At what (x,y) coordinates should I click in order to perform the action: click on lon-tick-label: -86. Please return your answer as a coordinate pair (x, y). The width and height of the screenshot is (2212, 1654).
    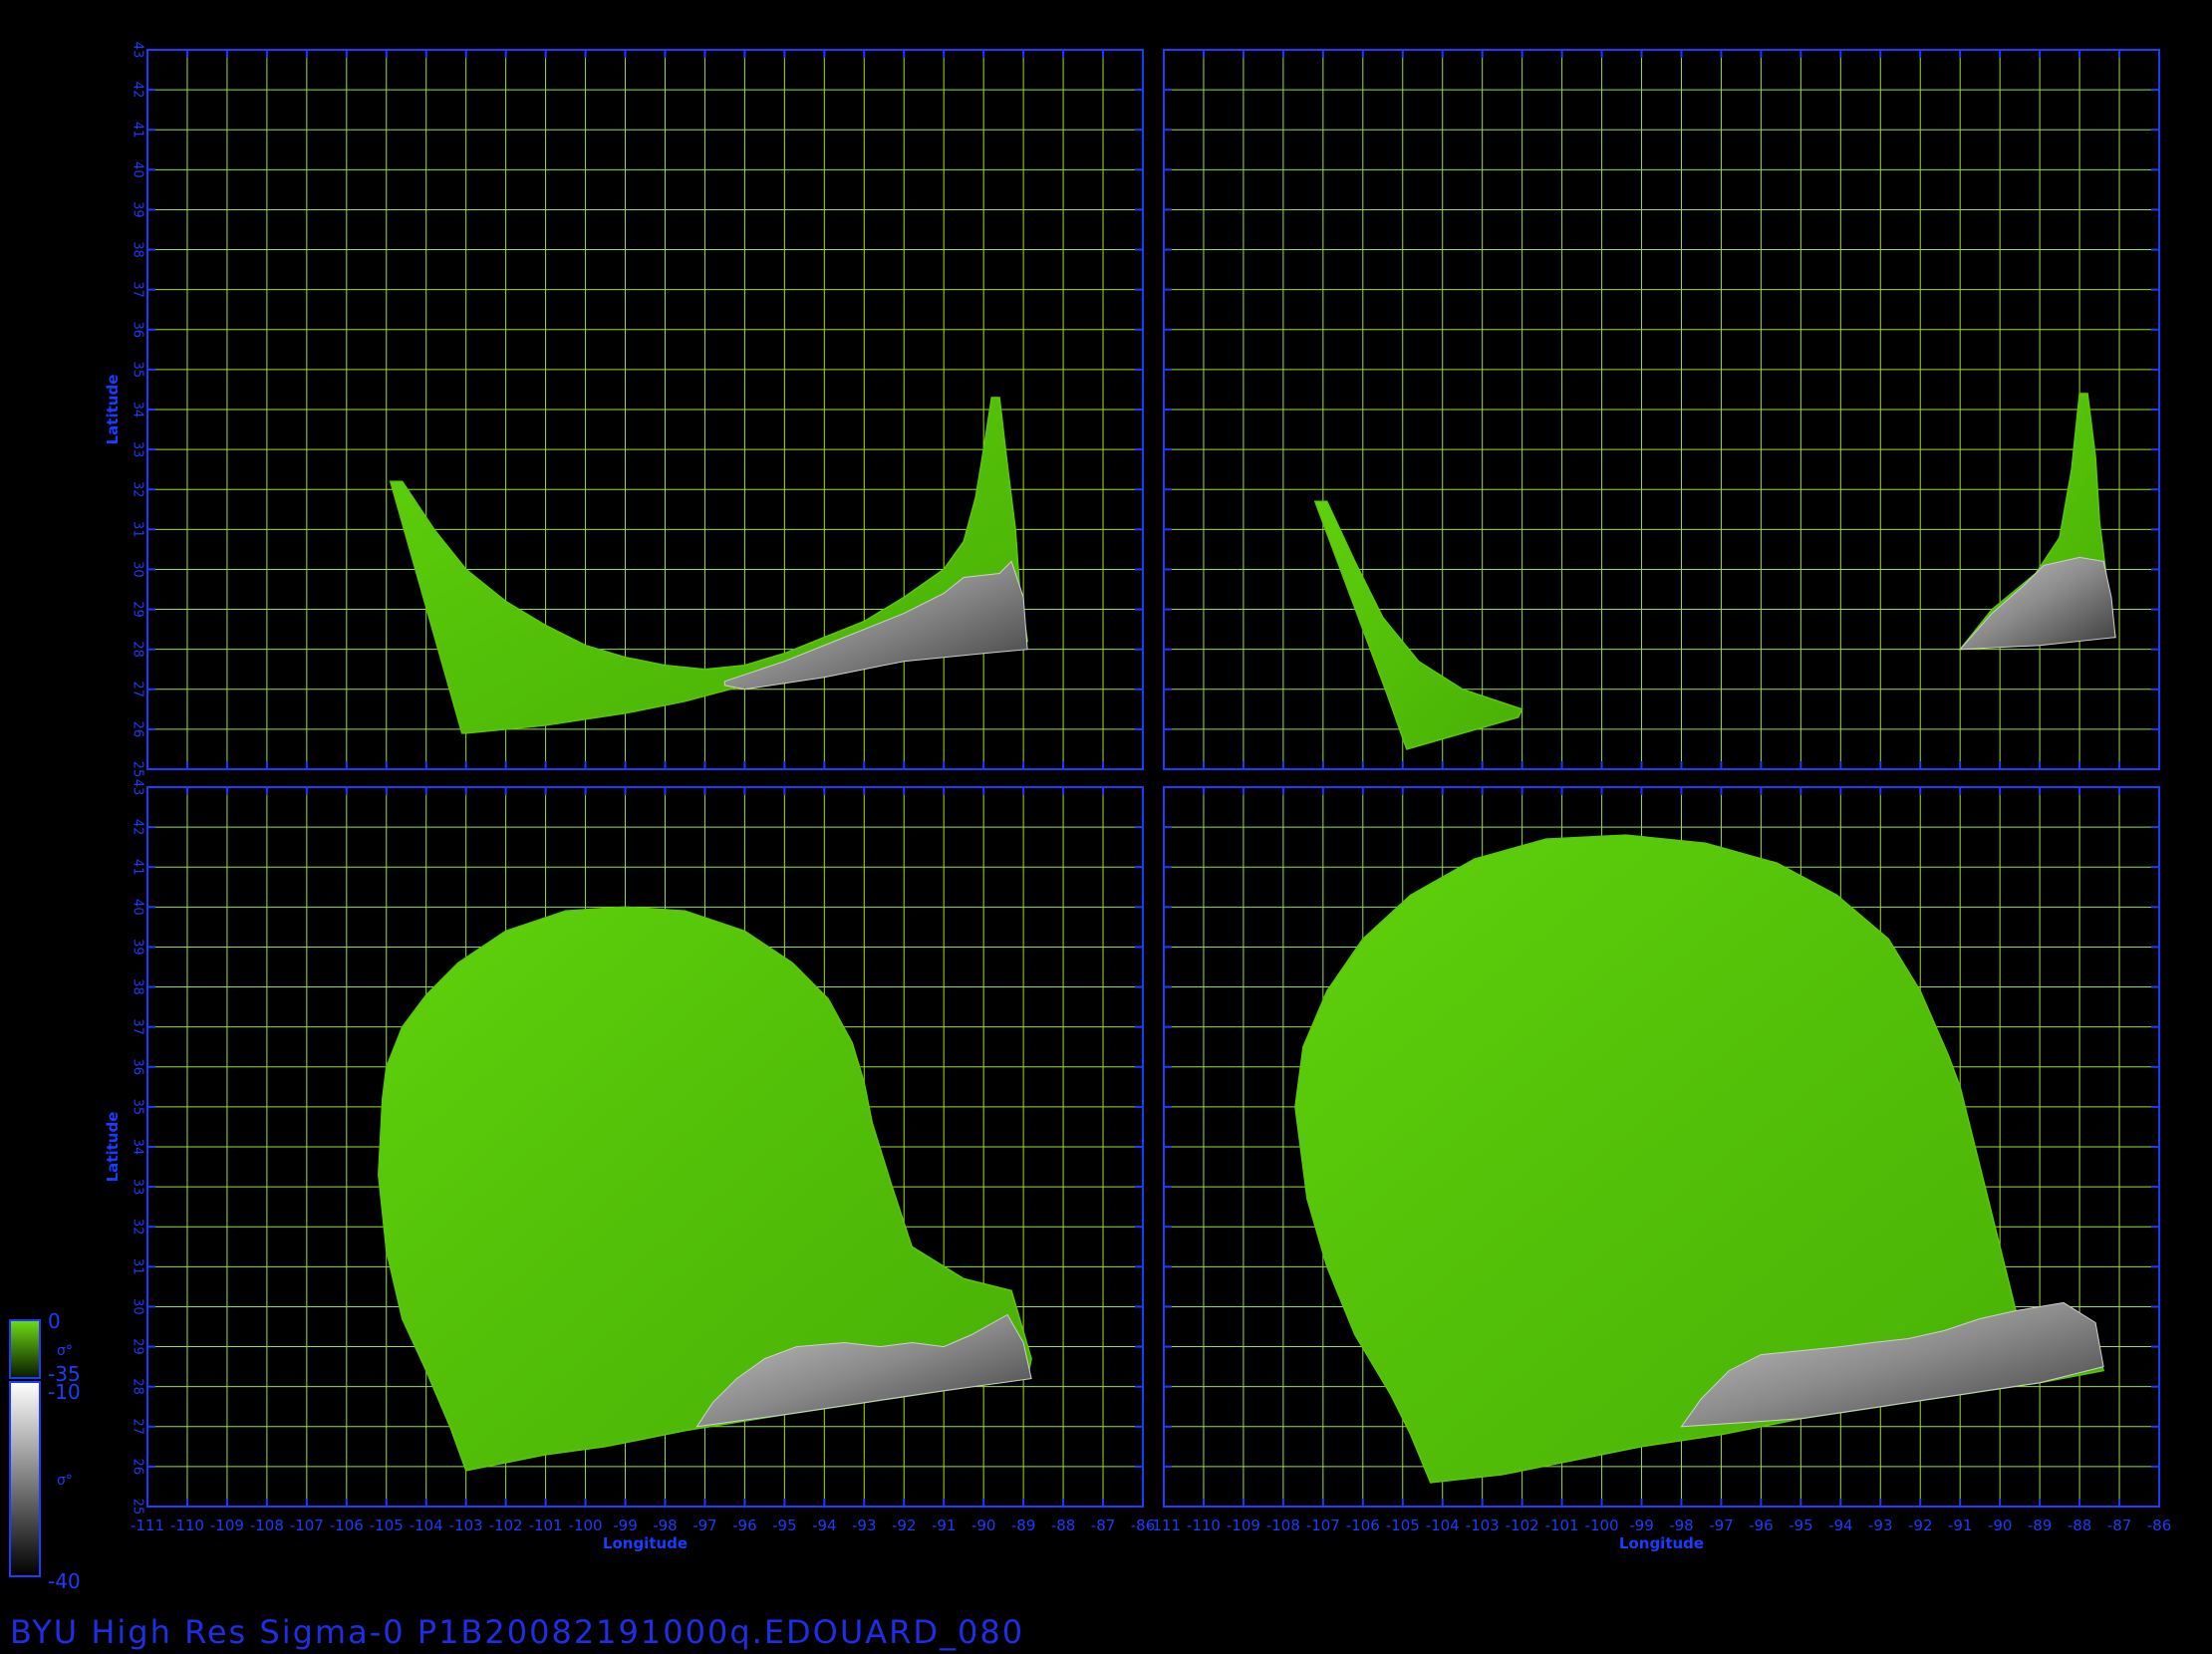
    Looking at the image, I should click on (2160, 1525).